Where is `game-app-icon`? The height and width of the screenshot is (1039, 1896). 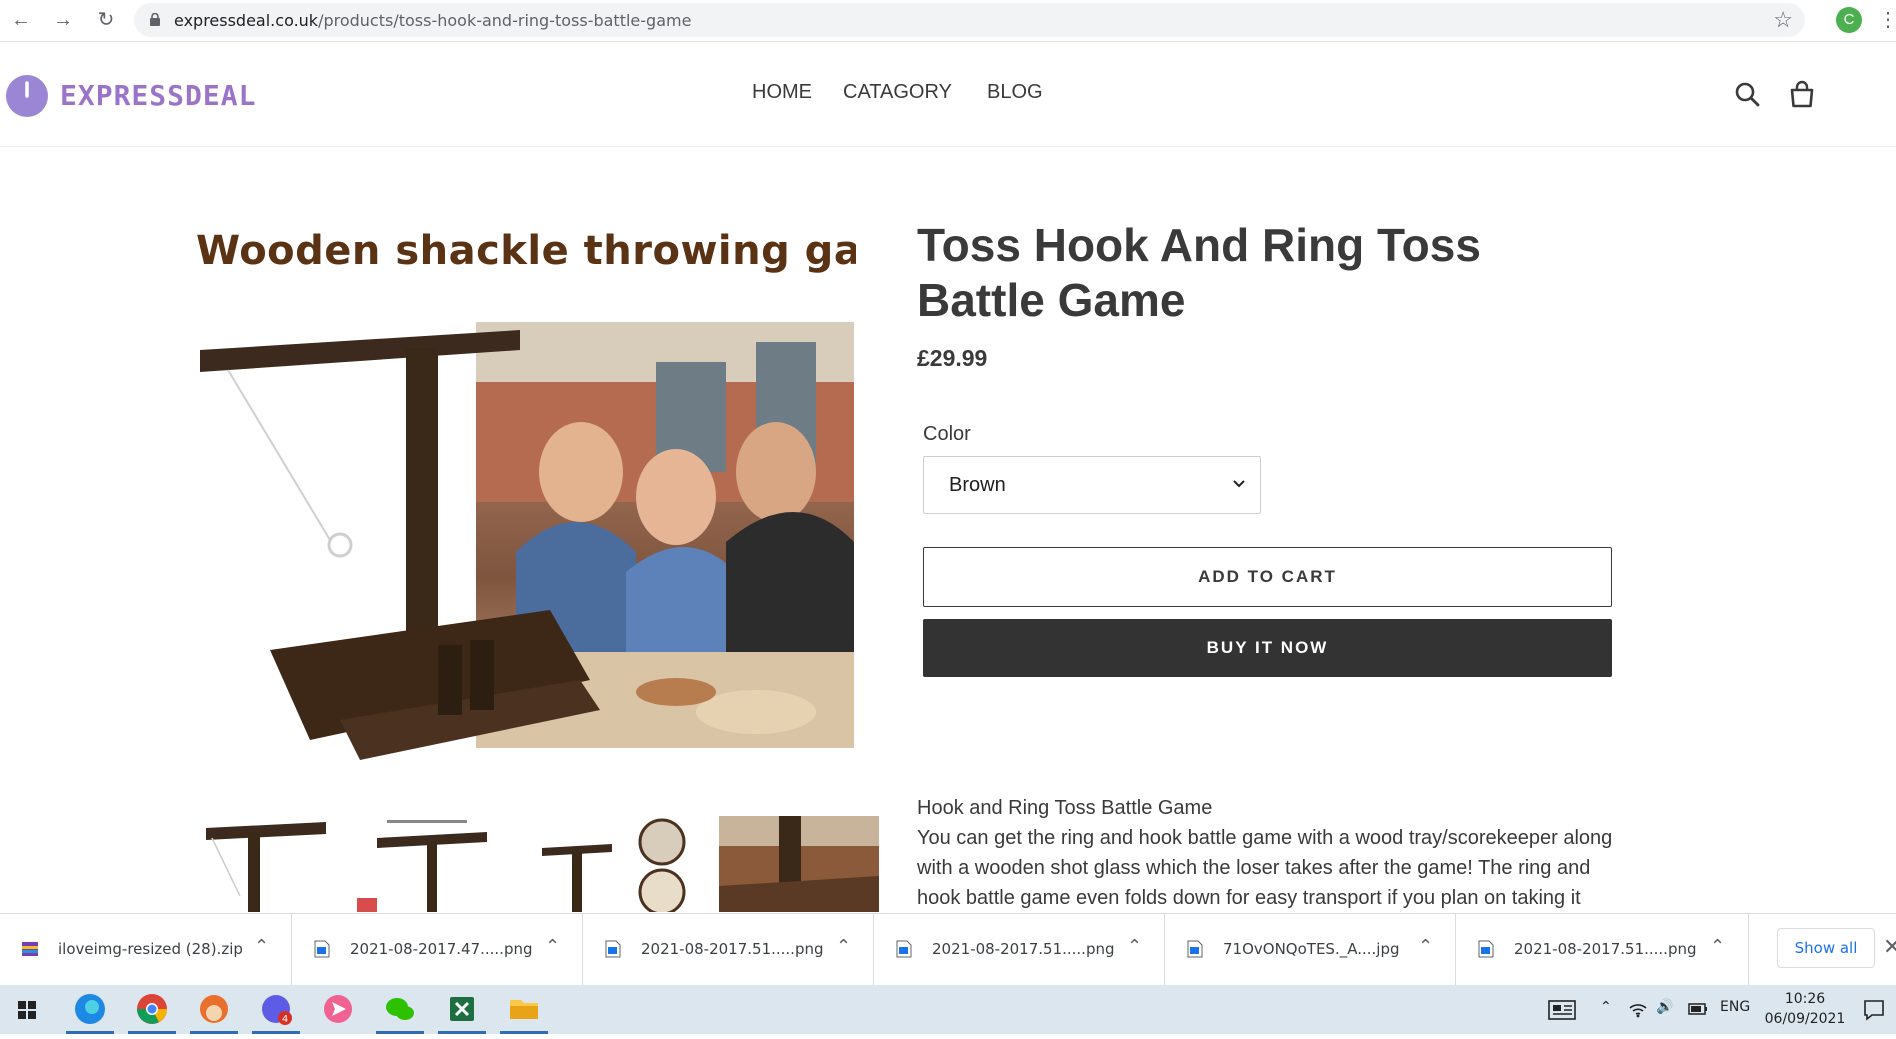
game-app-icon is located at coordinates (214, 1009).